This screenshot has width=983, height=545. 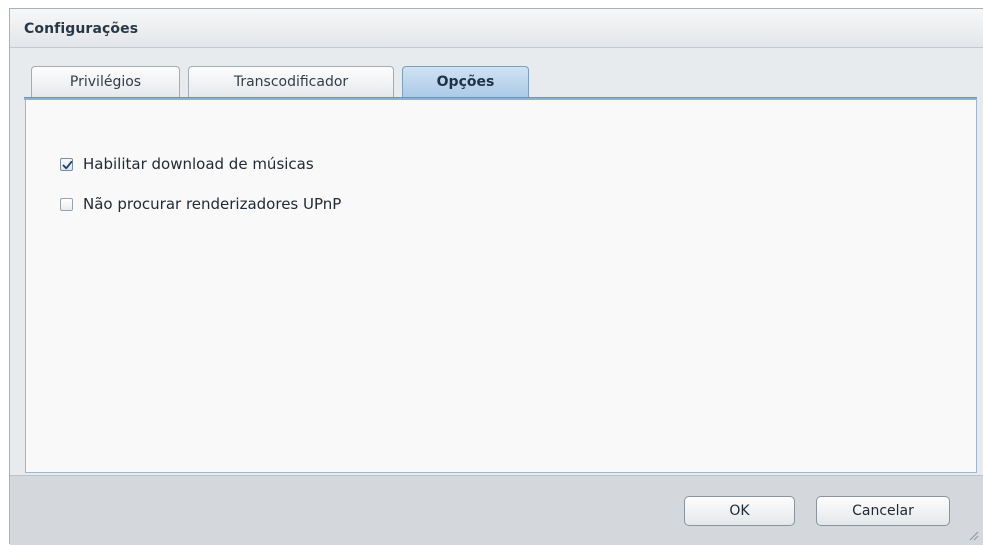 I want to click on cancel-button: Cancelar, so click(x=883, y=511).